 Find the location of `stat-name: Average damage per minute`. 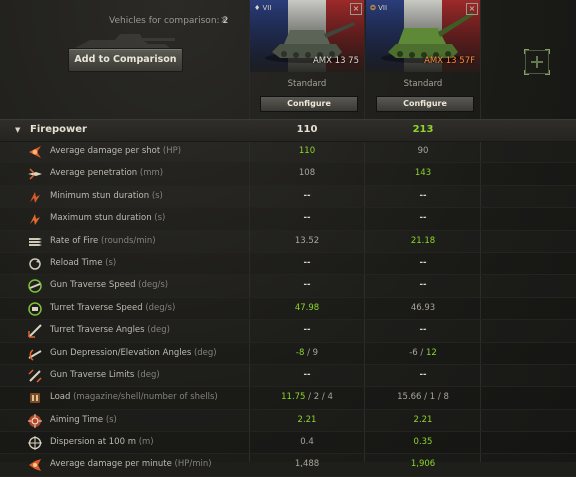

stat-name: Average damage per minute is located at coordinates (112, 464).